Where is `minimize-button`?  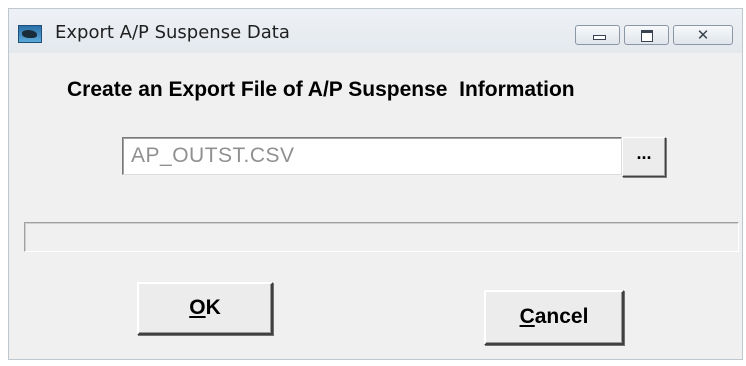 minimize-button is located at coordinates (597, 35).